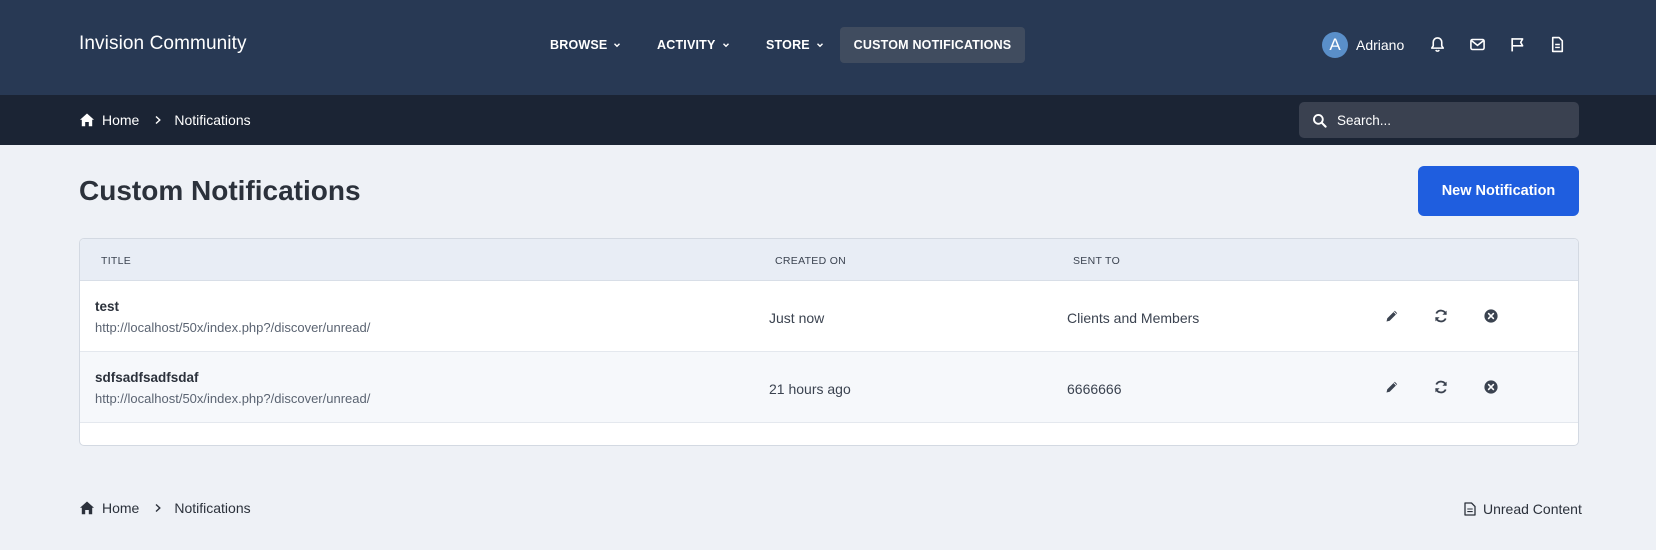 This screenshot has height=550, width=1656. Describe the element at coordinates (116, 261) in the screenshot. I see `column-header-title: TITLE` at that location.